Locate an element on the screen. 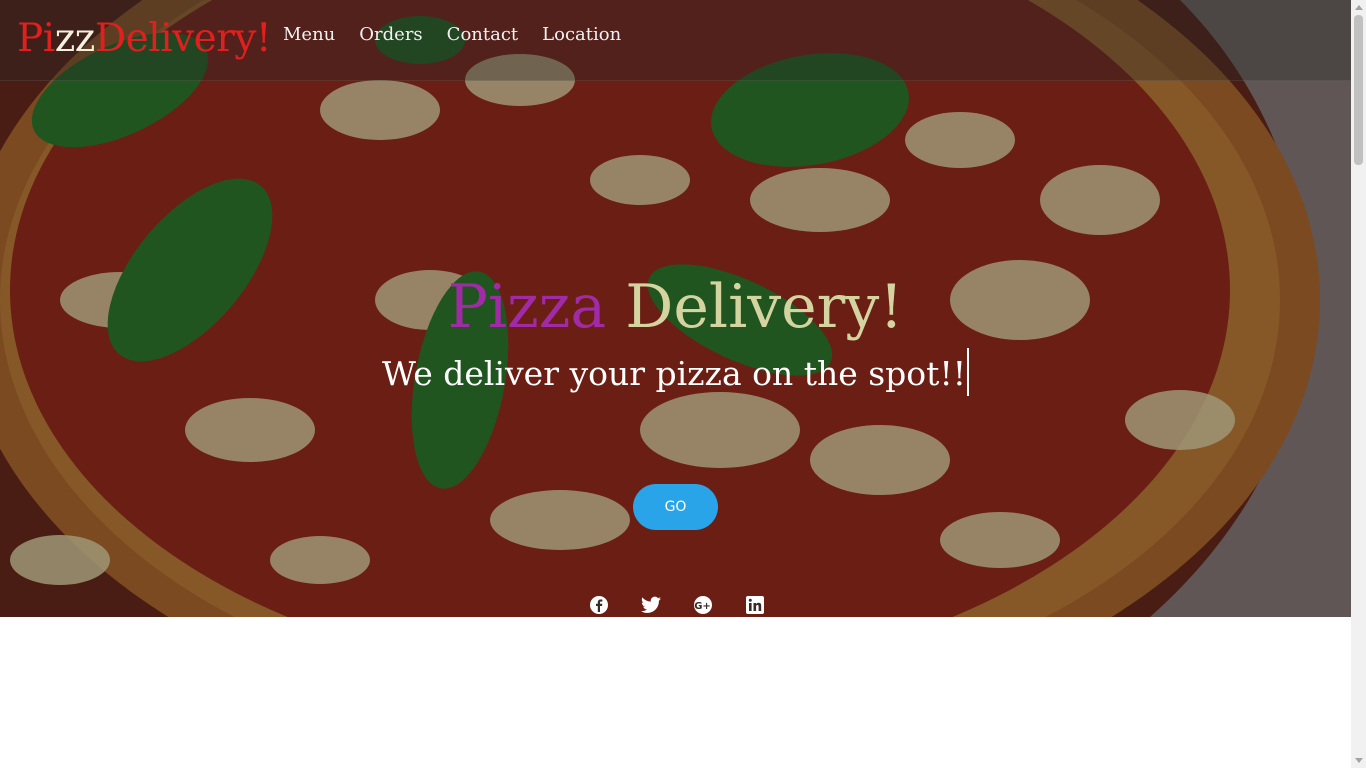 The width and height of the screenshot is (1366, 768). main-nav: Menu Orders Contact Location is located at coordinates (452, 35).